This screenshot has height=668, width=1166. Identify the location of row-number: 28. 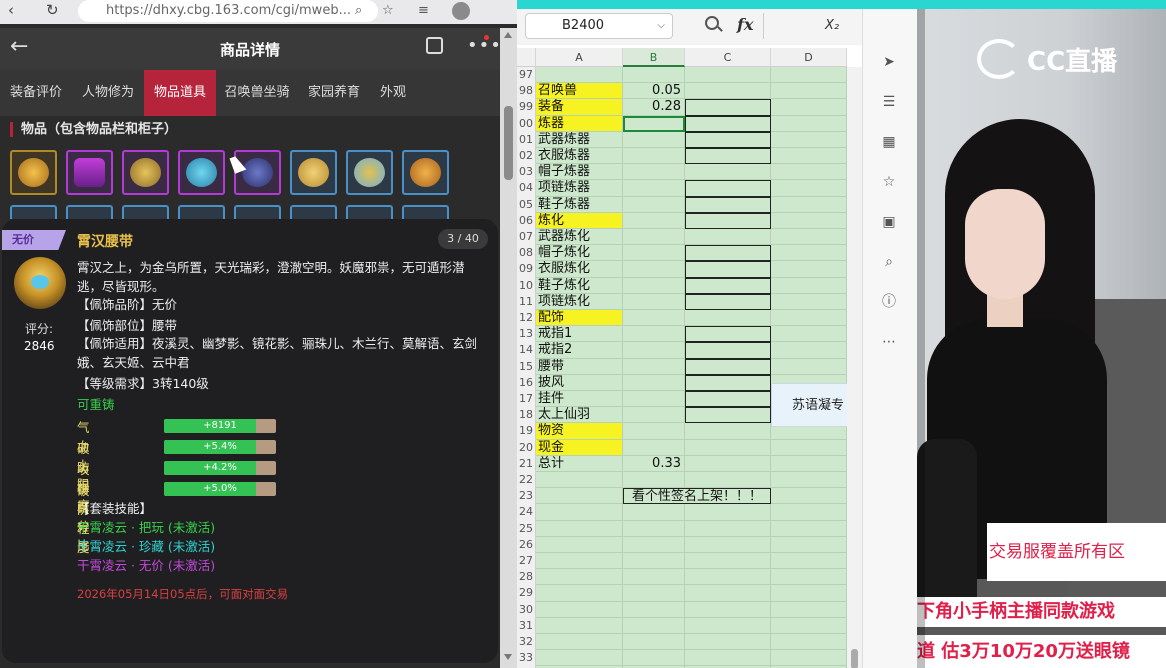
(526, 577).